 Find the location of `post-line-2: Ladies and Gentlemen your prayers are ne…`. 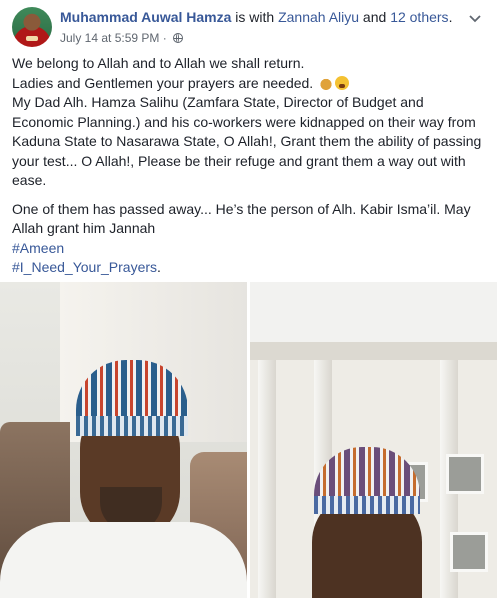

post-line-2: Ladies and Gentlemen your prayers are ne… is located at coordinates (249, 84).